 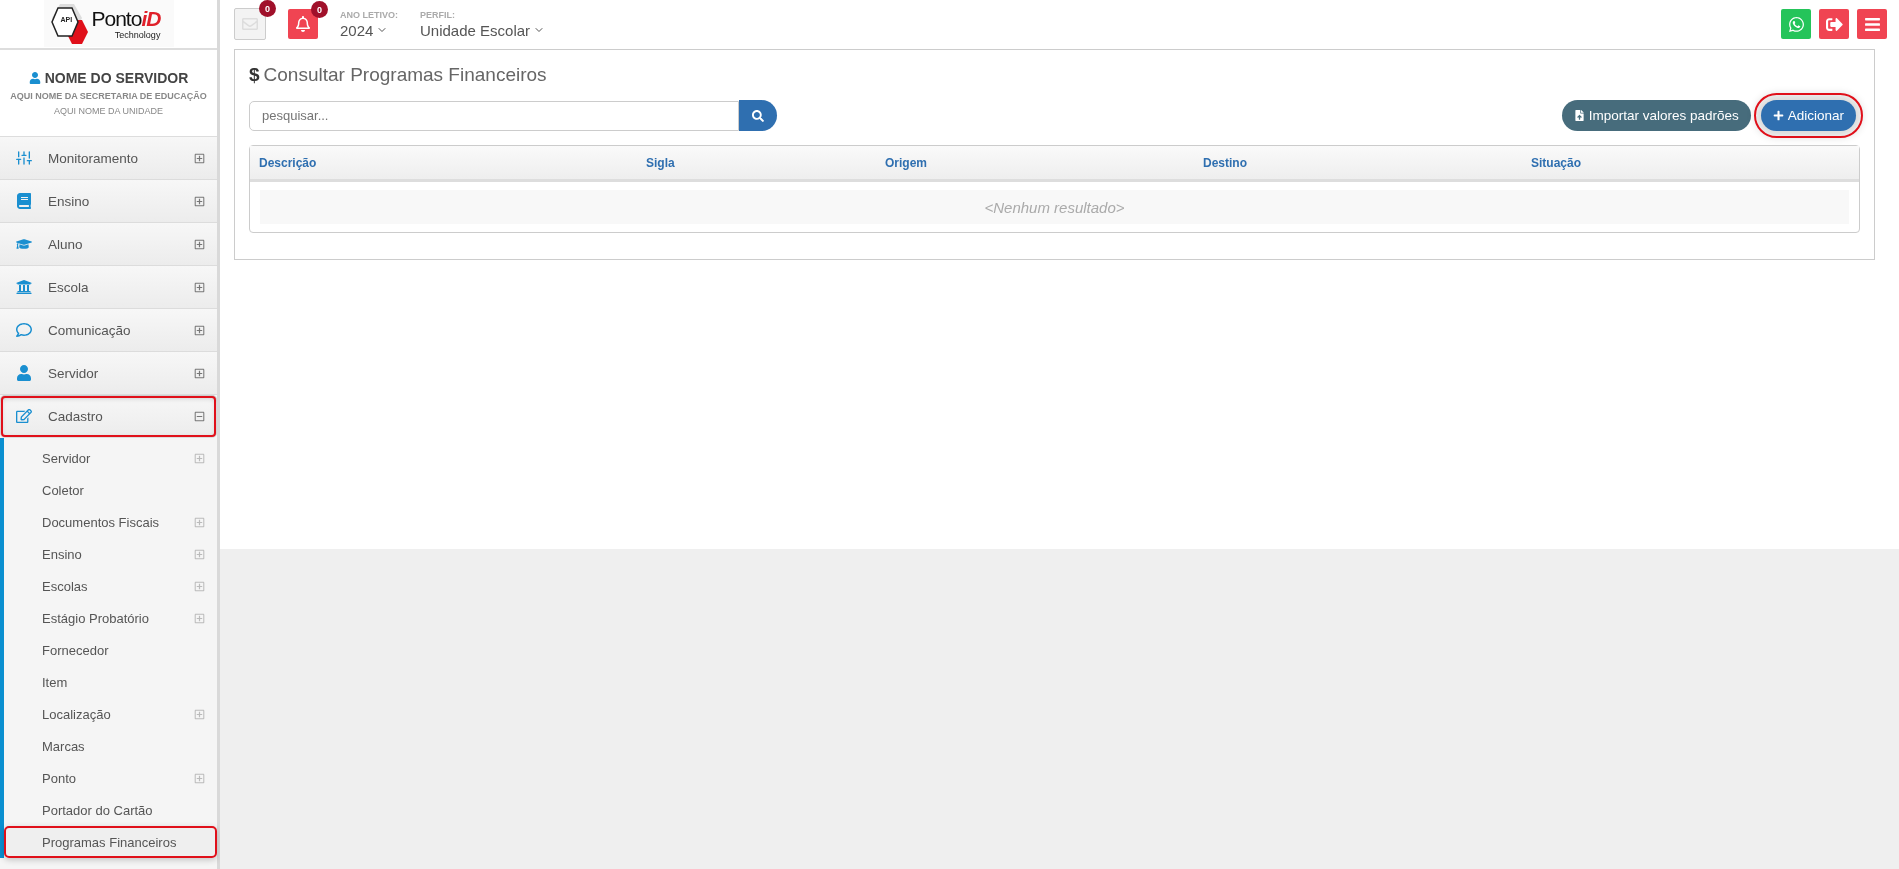 What do you see at coordinates (110, 778) in the screenshot?
I see `submenu-item: Ponto` at bounding box center [110, 778].